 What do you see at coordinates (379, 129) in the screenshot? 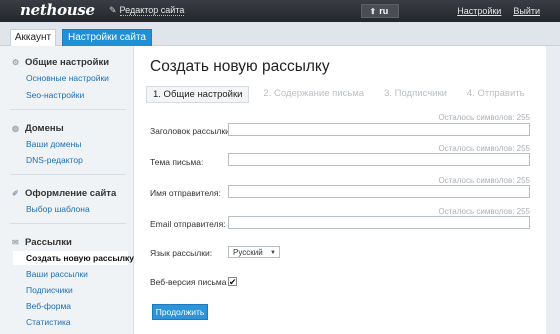
I see `mailing-title-input` at bounding box center [379, 129].